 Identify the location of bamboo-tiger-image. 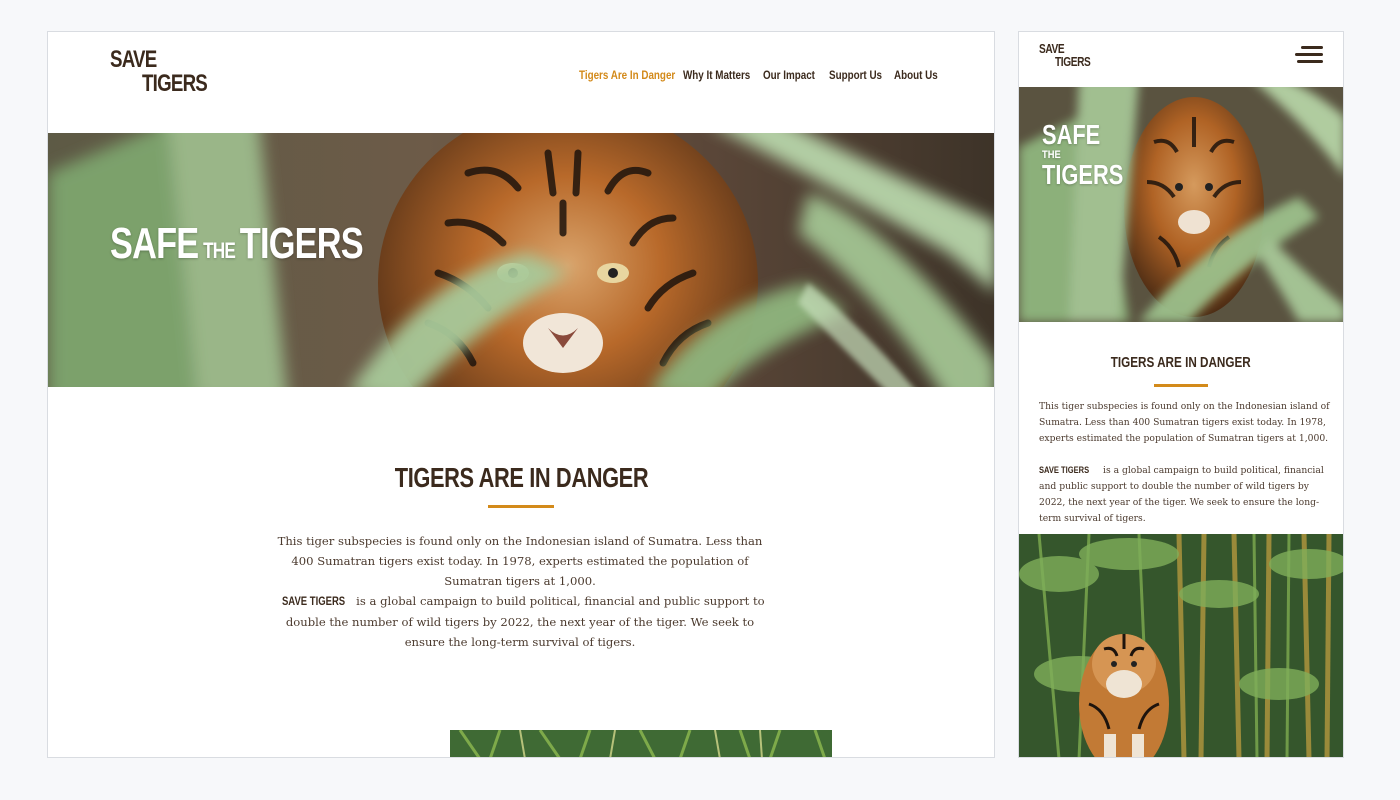
(1181, 645).